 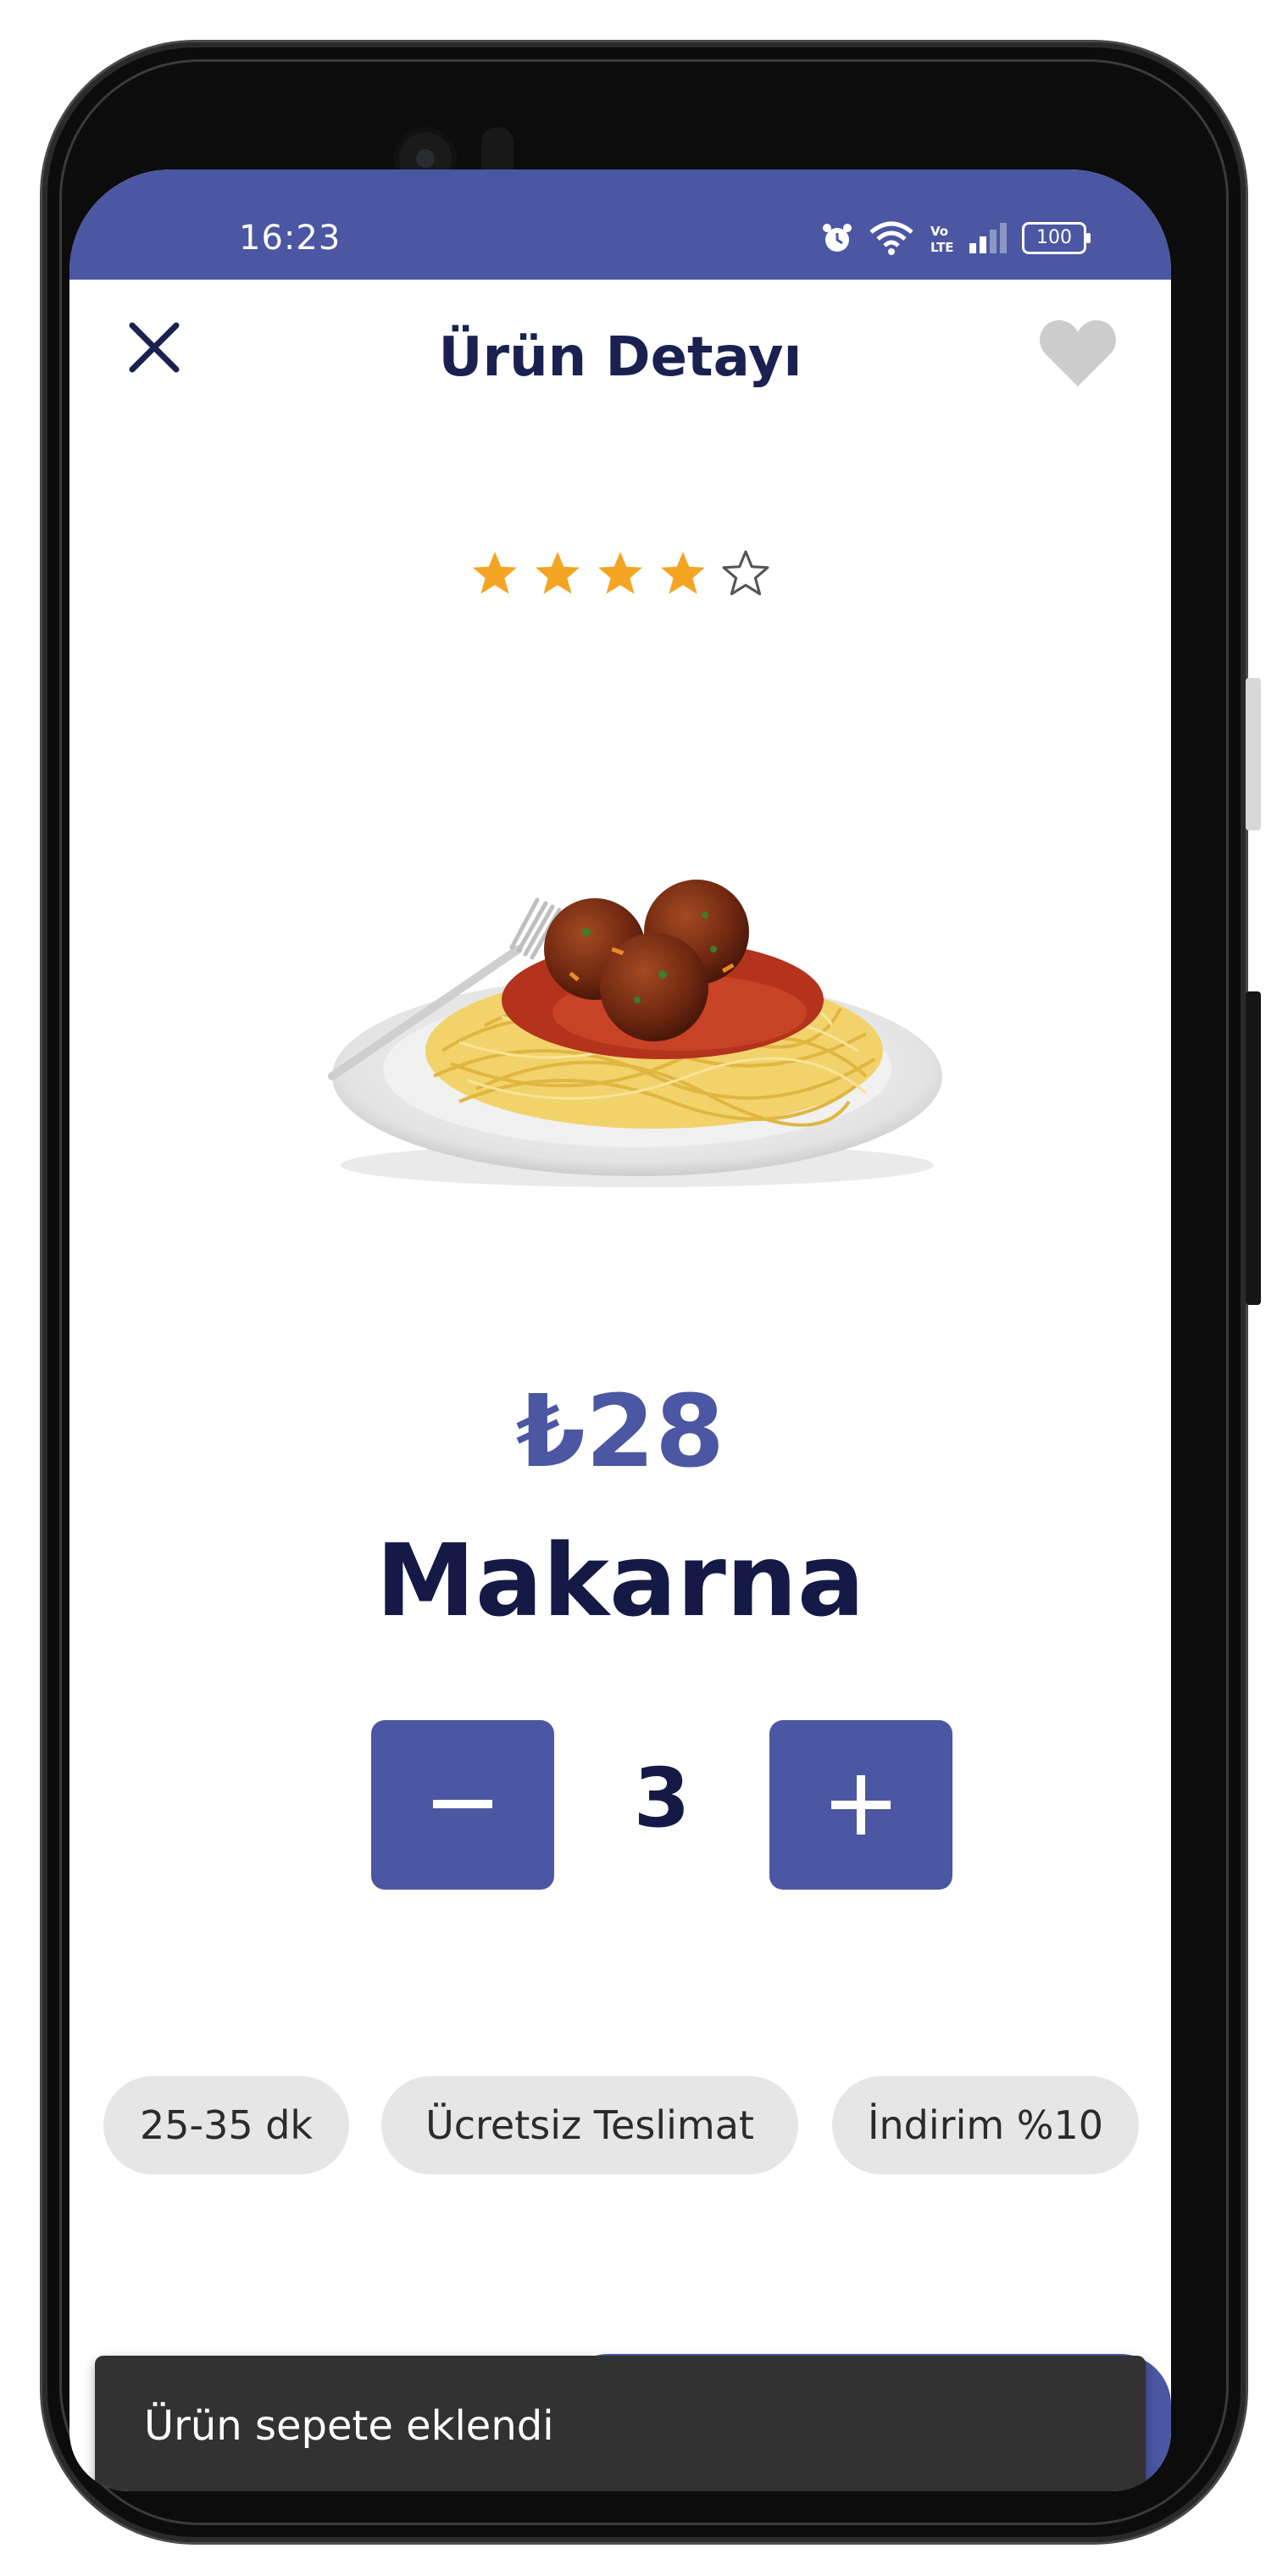 What do you see at coordinates (942, 247) in the screenshot?
I see `svg-text: LTE` at bounding box center [942, 247].